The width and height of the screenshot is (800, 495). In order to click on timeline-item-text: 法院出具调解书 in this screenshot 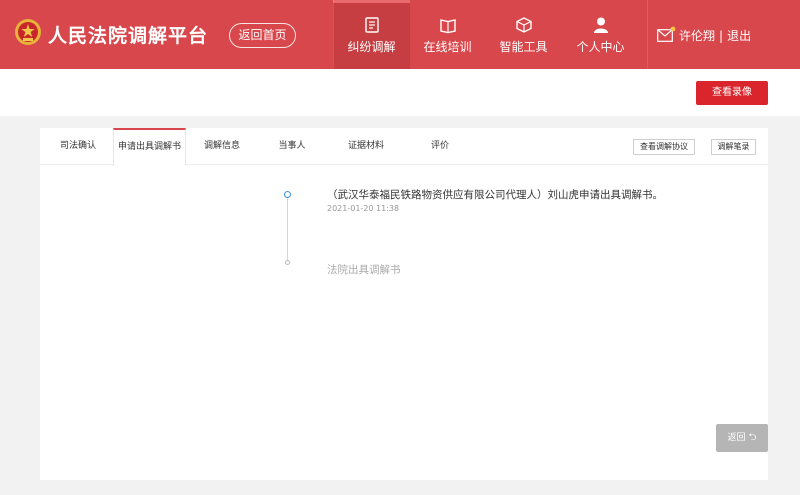, I will do `click(364, 270)`.